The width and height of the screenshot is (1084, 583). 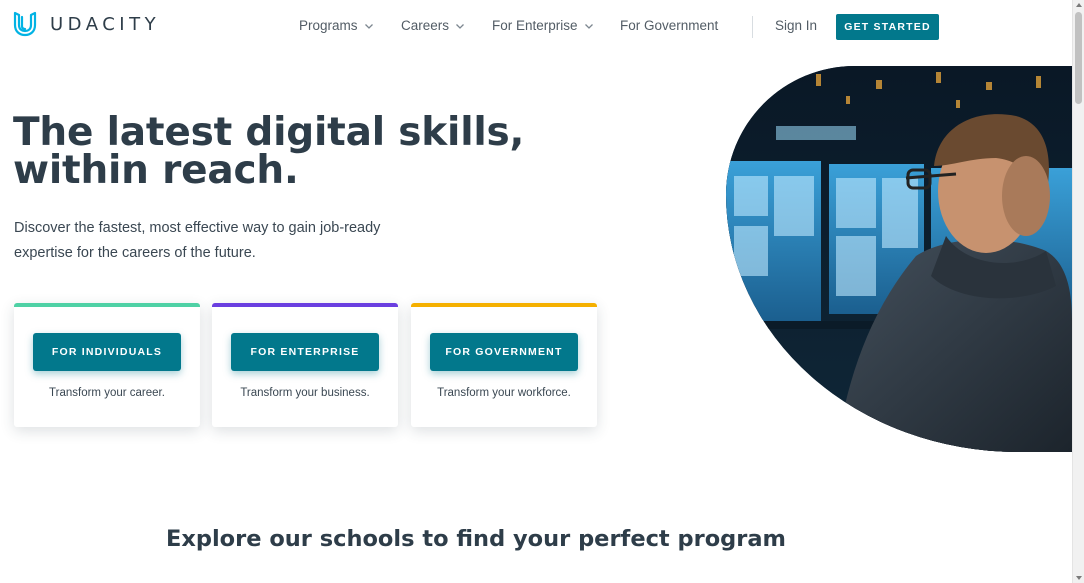 What do you see at coordinates (328, 25) in the screenshot?
I see `nav-programs-label: Programs` at bounding box center [328, 25].